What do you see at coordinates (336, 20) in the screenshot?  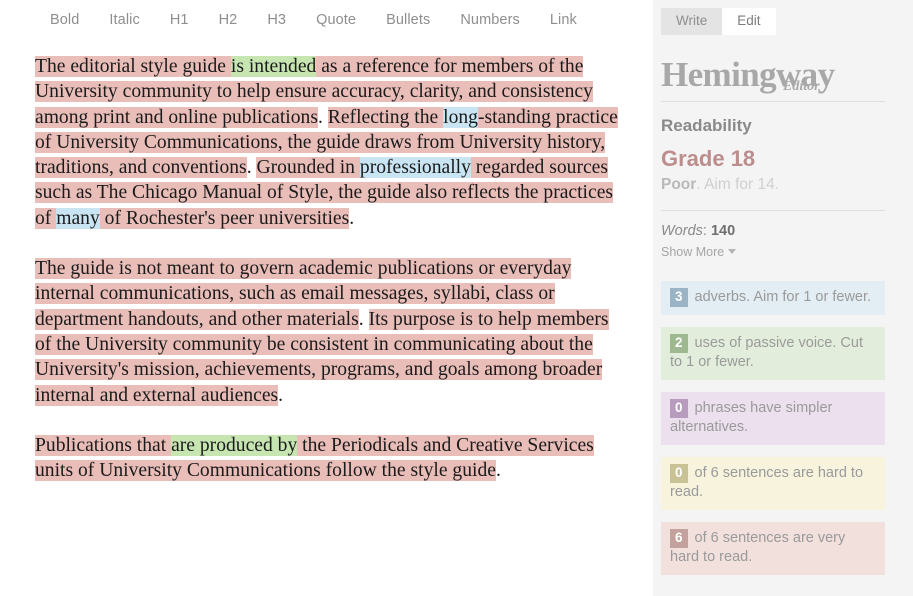 I see `toolbar-button-quote: Quote` at bounding box center [336, 20].